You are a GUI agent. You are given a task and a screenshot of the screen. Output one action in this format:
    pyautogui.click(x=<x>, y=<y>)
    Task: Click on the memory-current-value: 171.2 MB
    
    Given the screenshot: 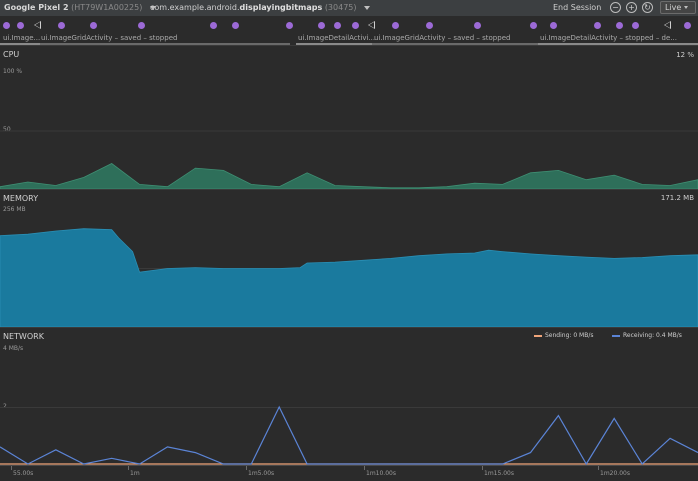 What is the action you would take?
    pyautogui.click(x=677, y=198)
    